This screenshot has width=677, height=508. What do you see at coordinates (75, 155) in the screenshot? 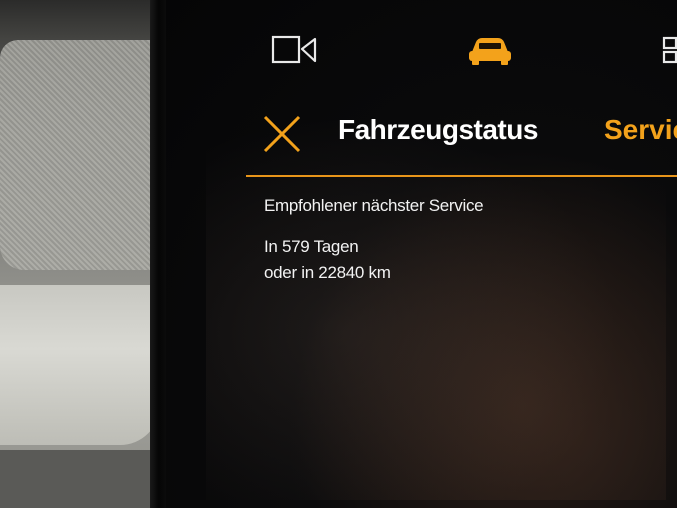
I see `seat-fabric` at bounding box center [75, 155].